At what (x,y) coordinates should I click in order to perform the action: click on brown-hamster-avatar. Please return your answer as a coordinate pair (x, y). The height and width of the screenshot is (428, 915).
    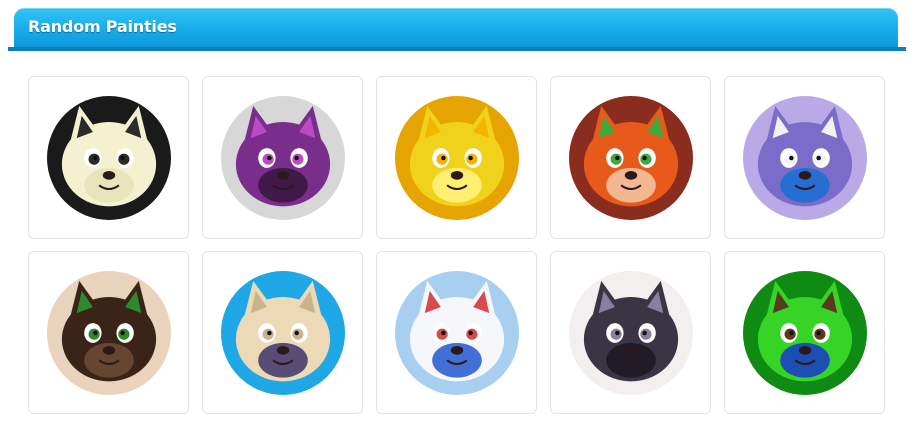
    Looking at the image, I should click on (108, 332).